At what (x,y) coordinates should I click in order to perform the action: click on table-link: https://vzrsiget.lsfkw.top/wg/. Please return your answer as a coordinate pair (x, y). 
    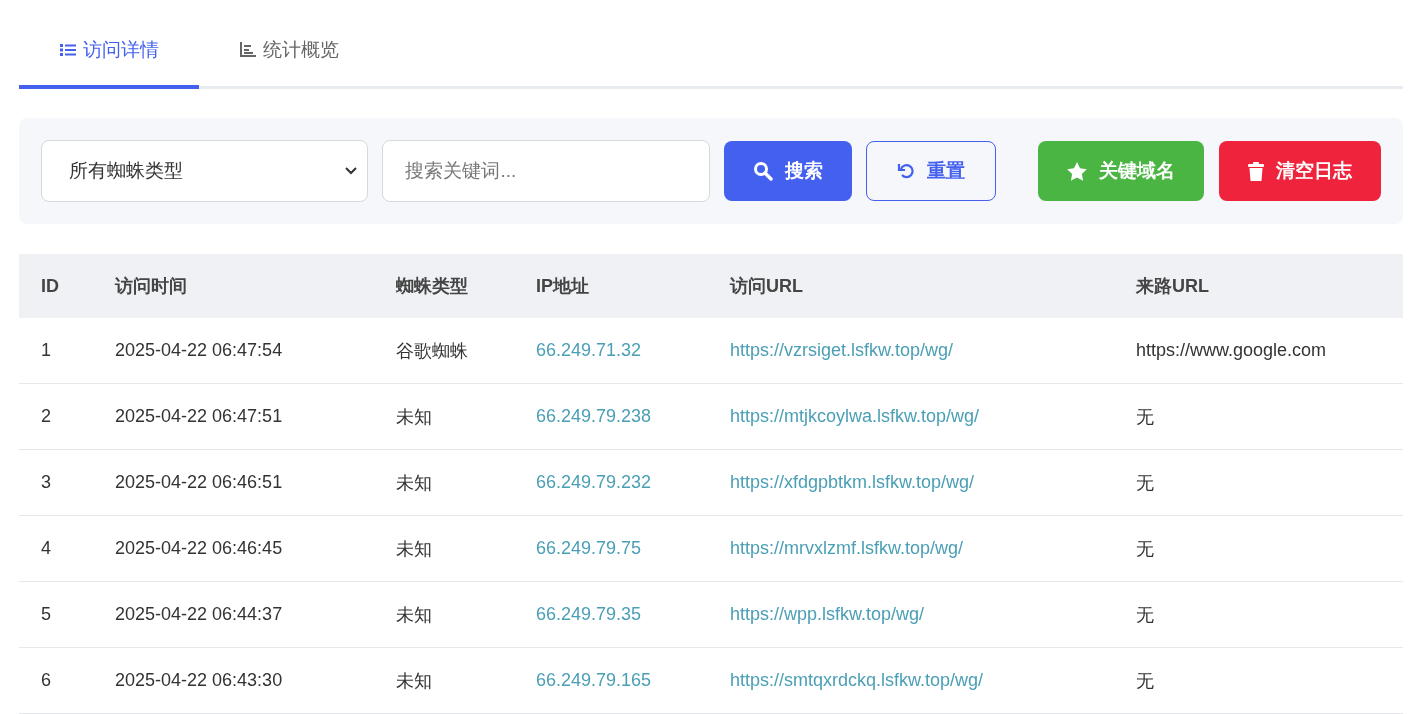
    Looking at the image, I should click on (842, 350).